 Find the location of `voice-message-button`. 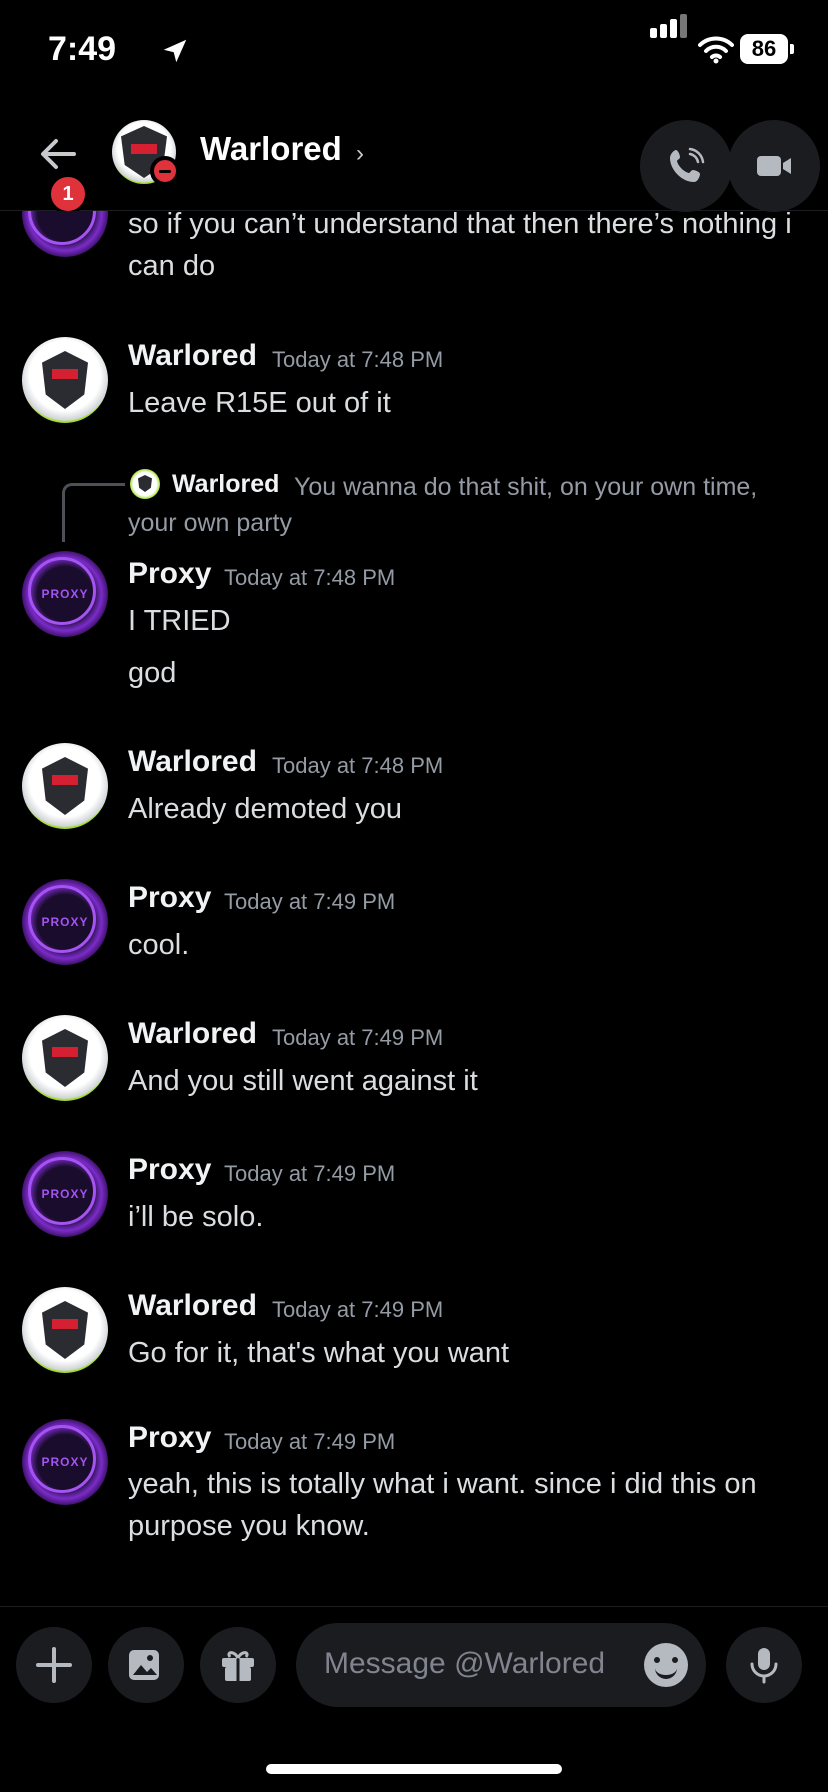

voice-message-button is located at coordinates (764, 1665).